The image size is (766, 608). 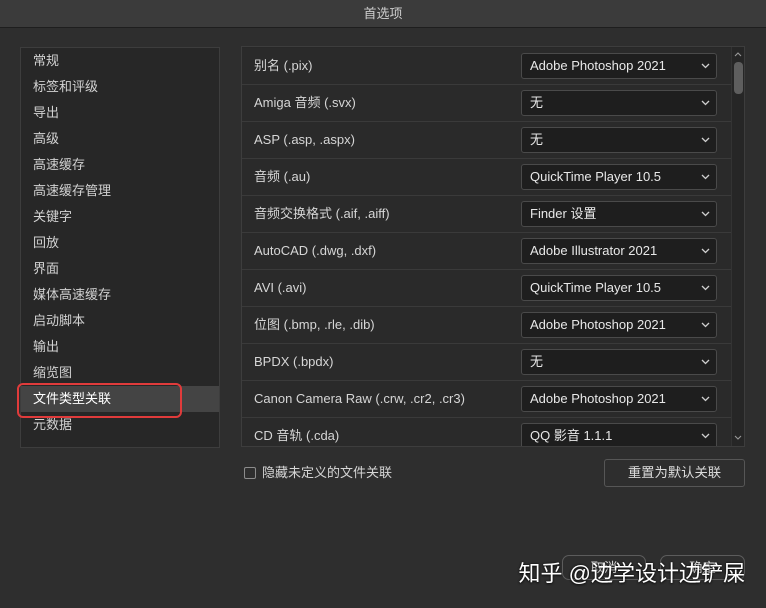 I want to click on hide-undefined-label: 隐藏未定义的文件关联, so click(x=327, y=473).